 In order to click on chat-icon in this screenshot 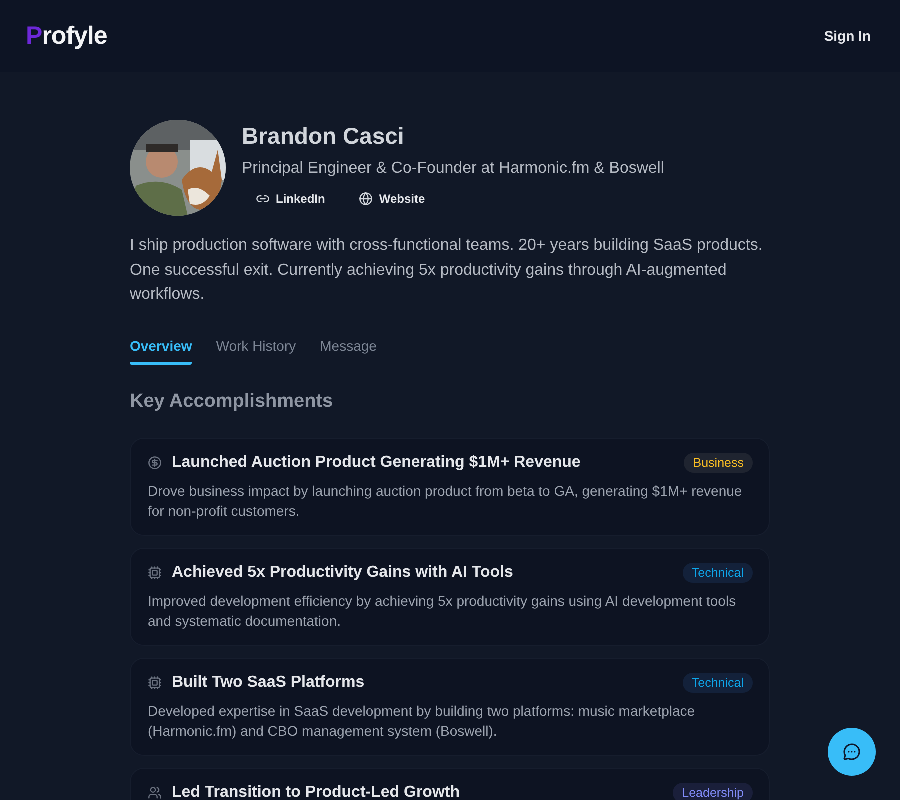, I will do `click(852, 752)`.